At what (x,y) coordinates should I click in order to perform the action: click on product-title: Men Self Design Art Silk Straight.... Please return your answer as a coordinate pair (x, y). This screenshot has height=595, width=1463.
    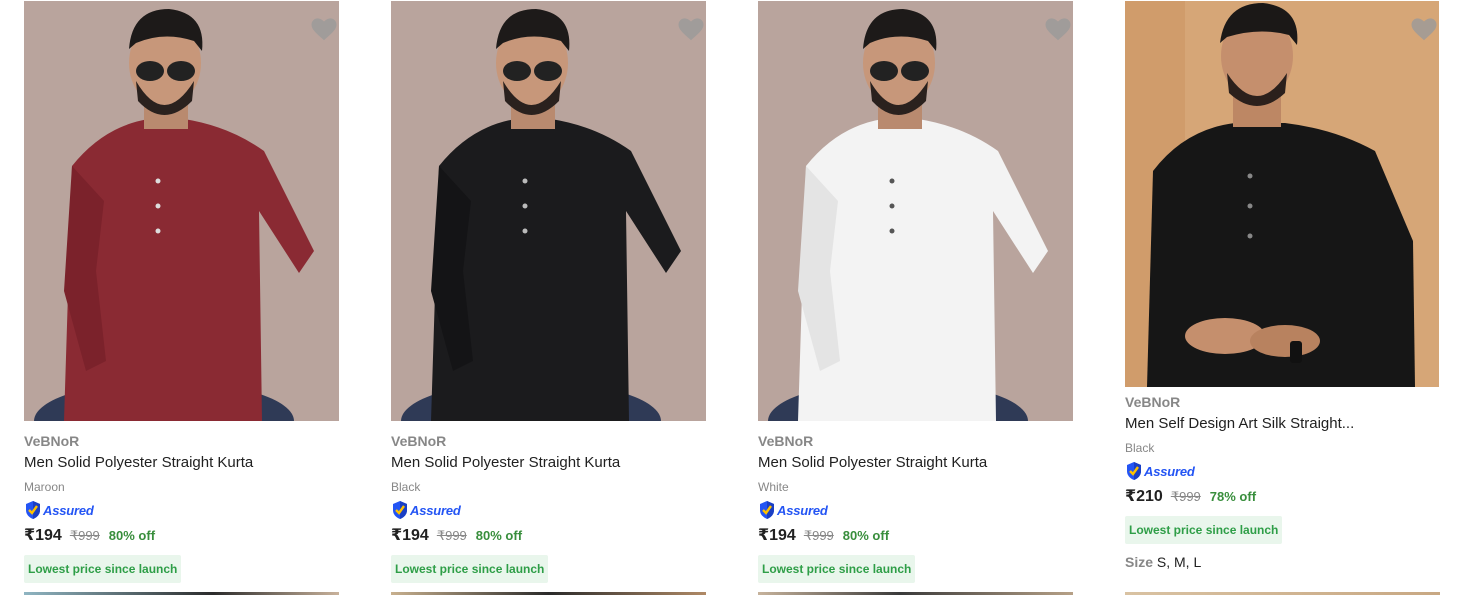
    Looking at the image, I should click on (1282, 424).